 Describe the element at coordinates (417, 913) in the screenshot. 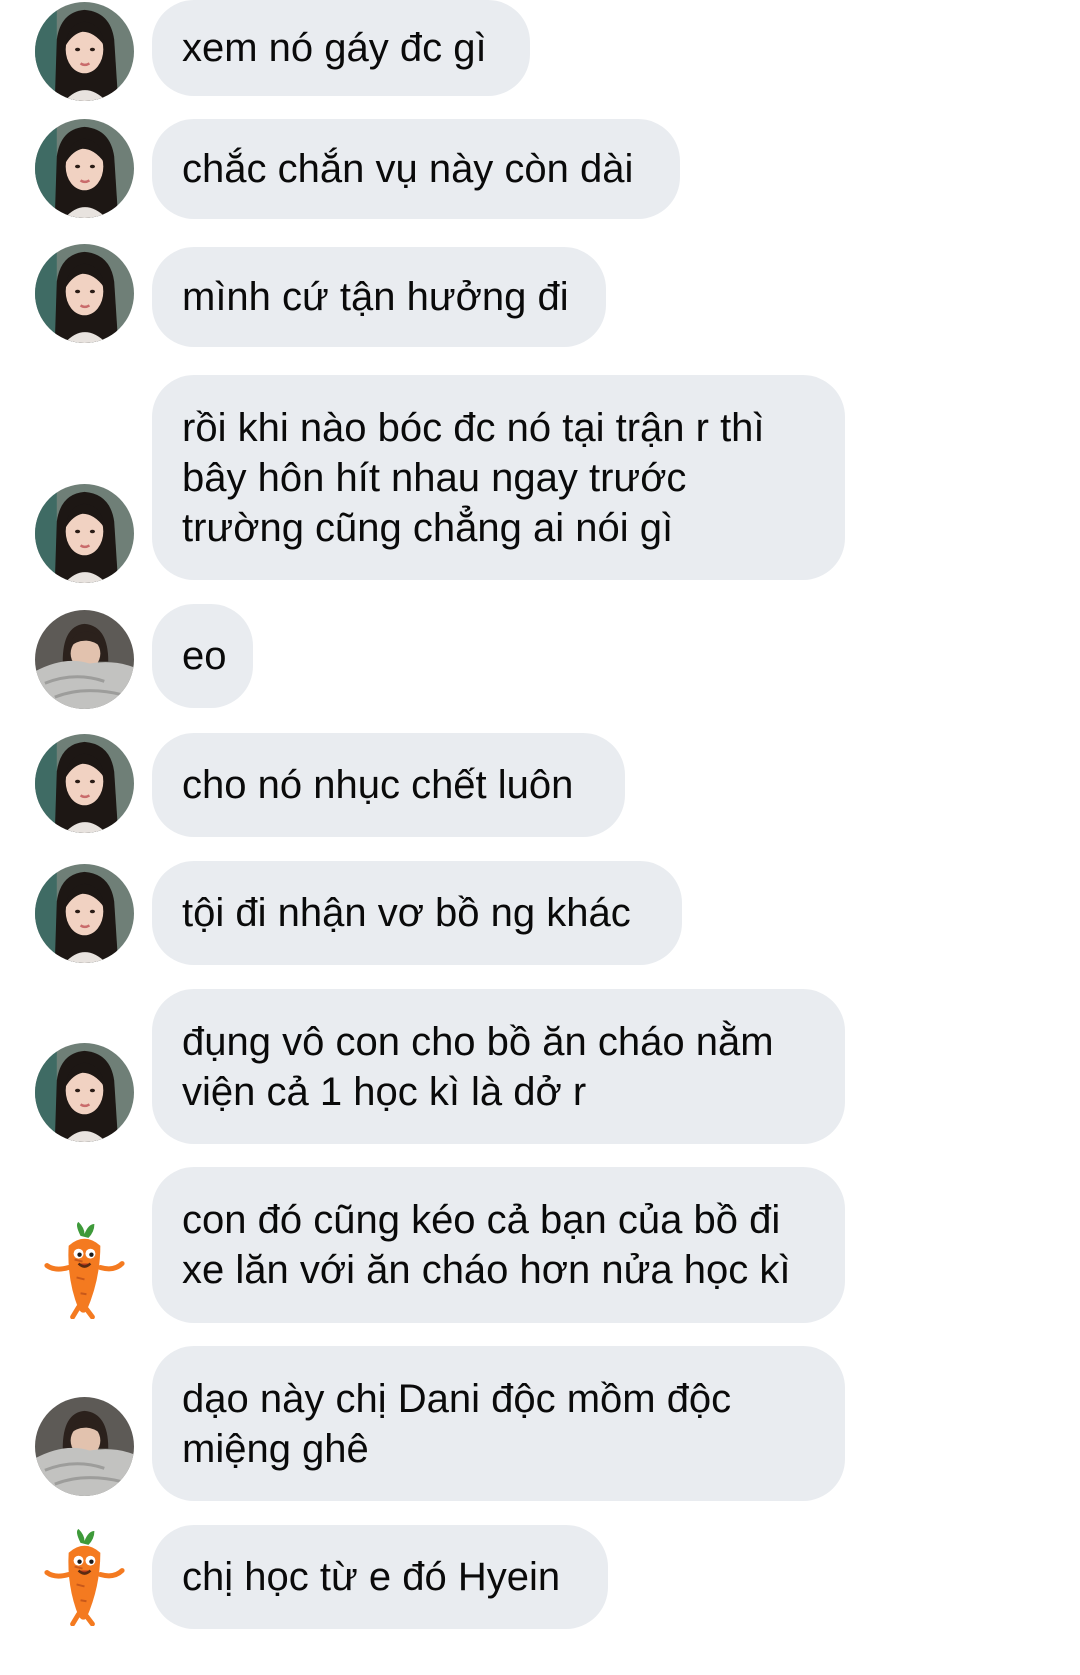

I see `message-bubble: tội đi nhận vơ bồ ng khác` at that location.